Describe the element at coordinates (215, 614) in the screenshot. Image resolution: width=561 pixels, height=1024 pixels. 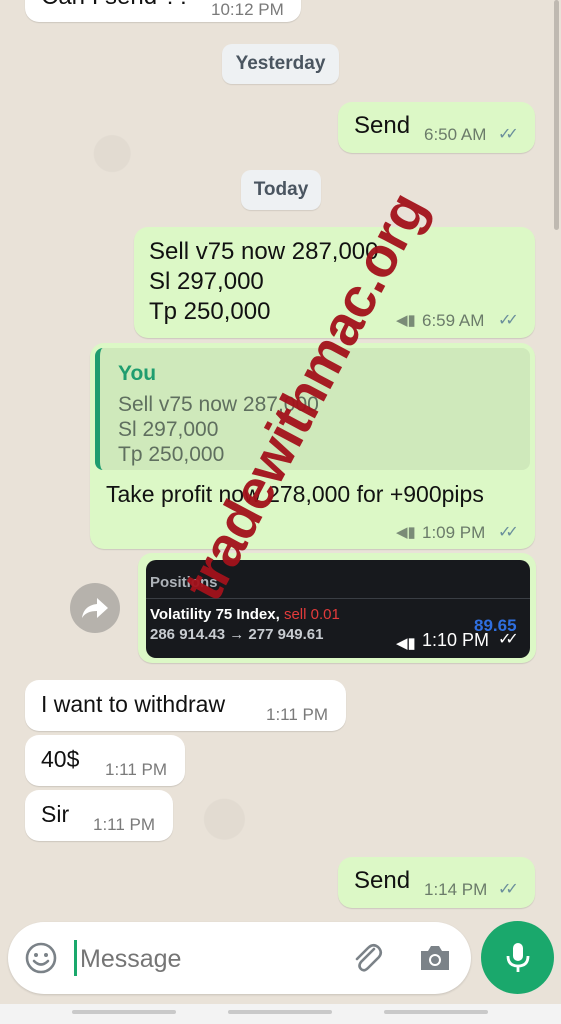
I see `position-symbol: Volatility 75 Index,` at that location.